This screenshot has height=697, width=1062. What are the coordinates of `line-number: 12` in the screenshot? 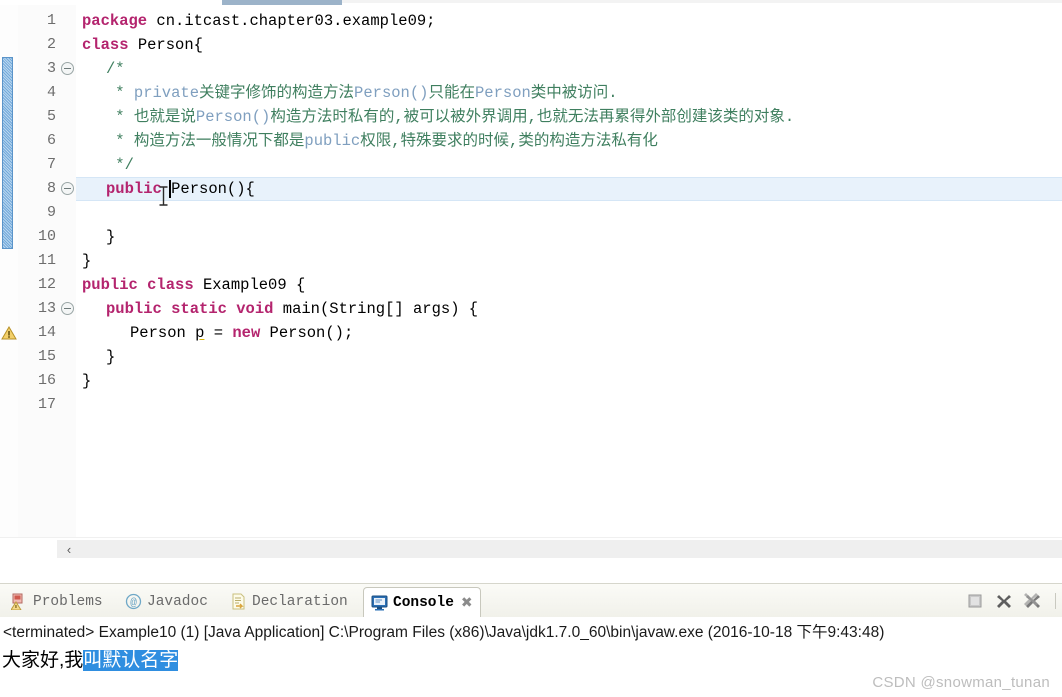 It's located at (46, 284).